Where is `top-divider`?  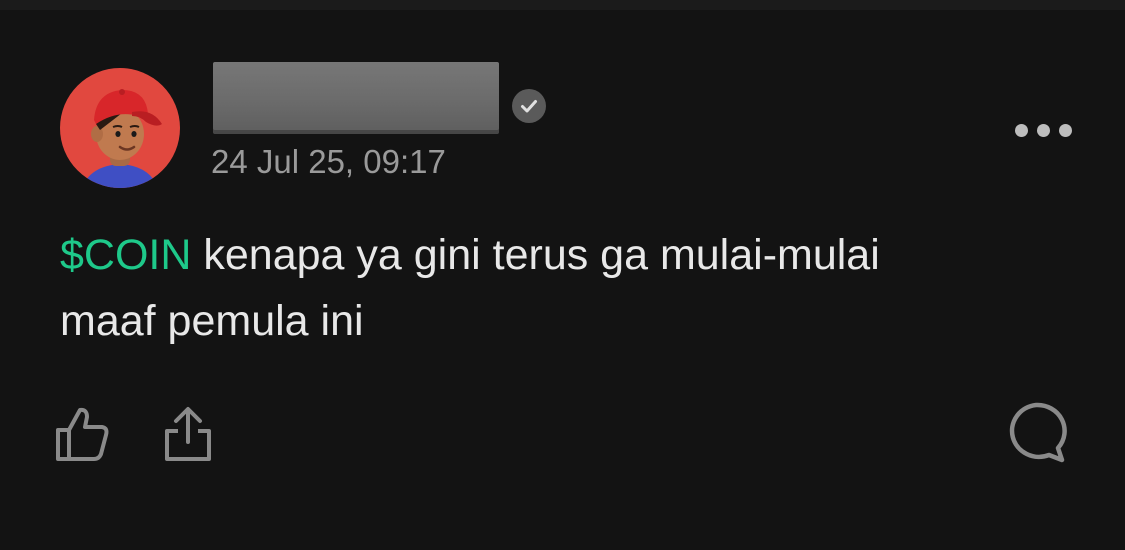 top-divider is located at coordinates (562, 5).